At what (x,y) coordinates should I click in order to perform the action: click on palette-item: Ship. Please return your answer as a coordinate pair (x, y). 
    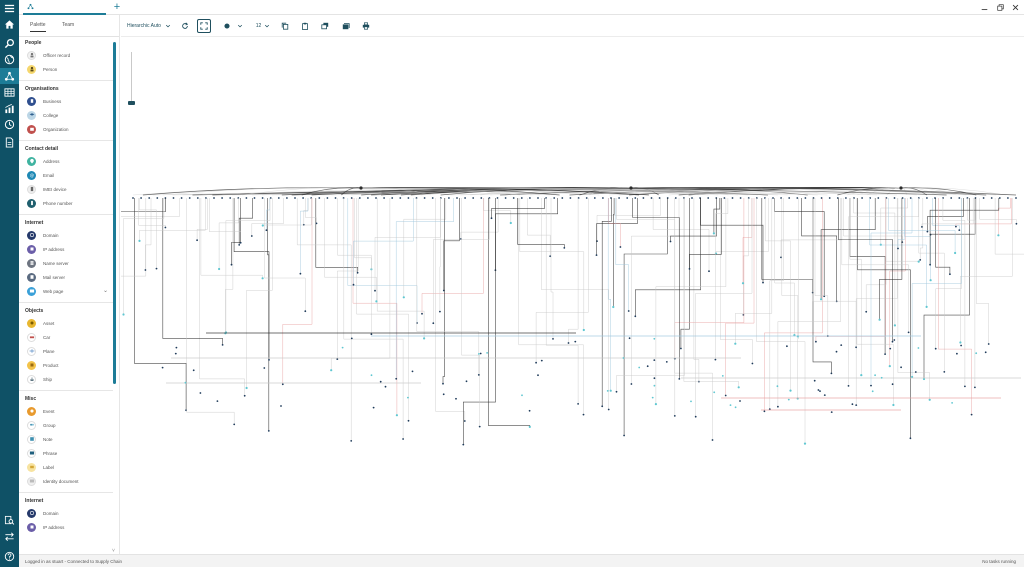
    Looking at the image, I should click on (66, 379).